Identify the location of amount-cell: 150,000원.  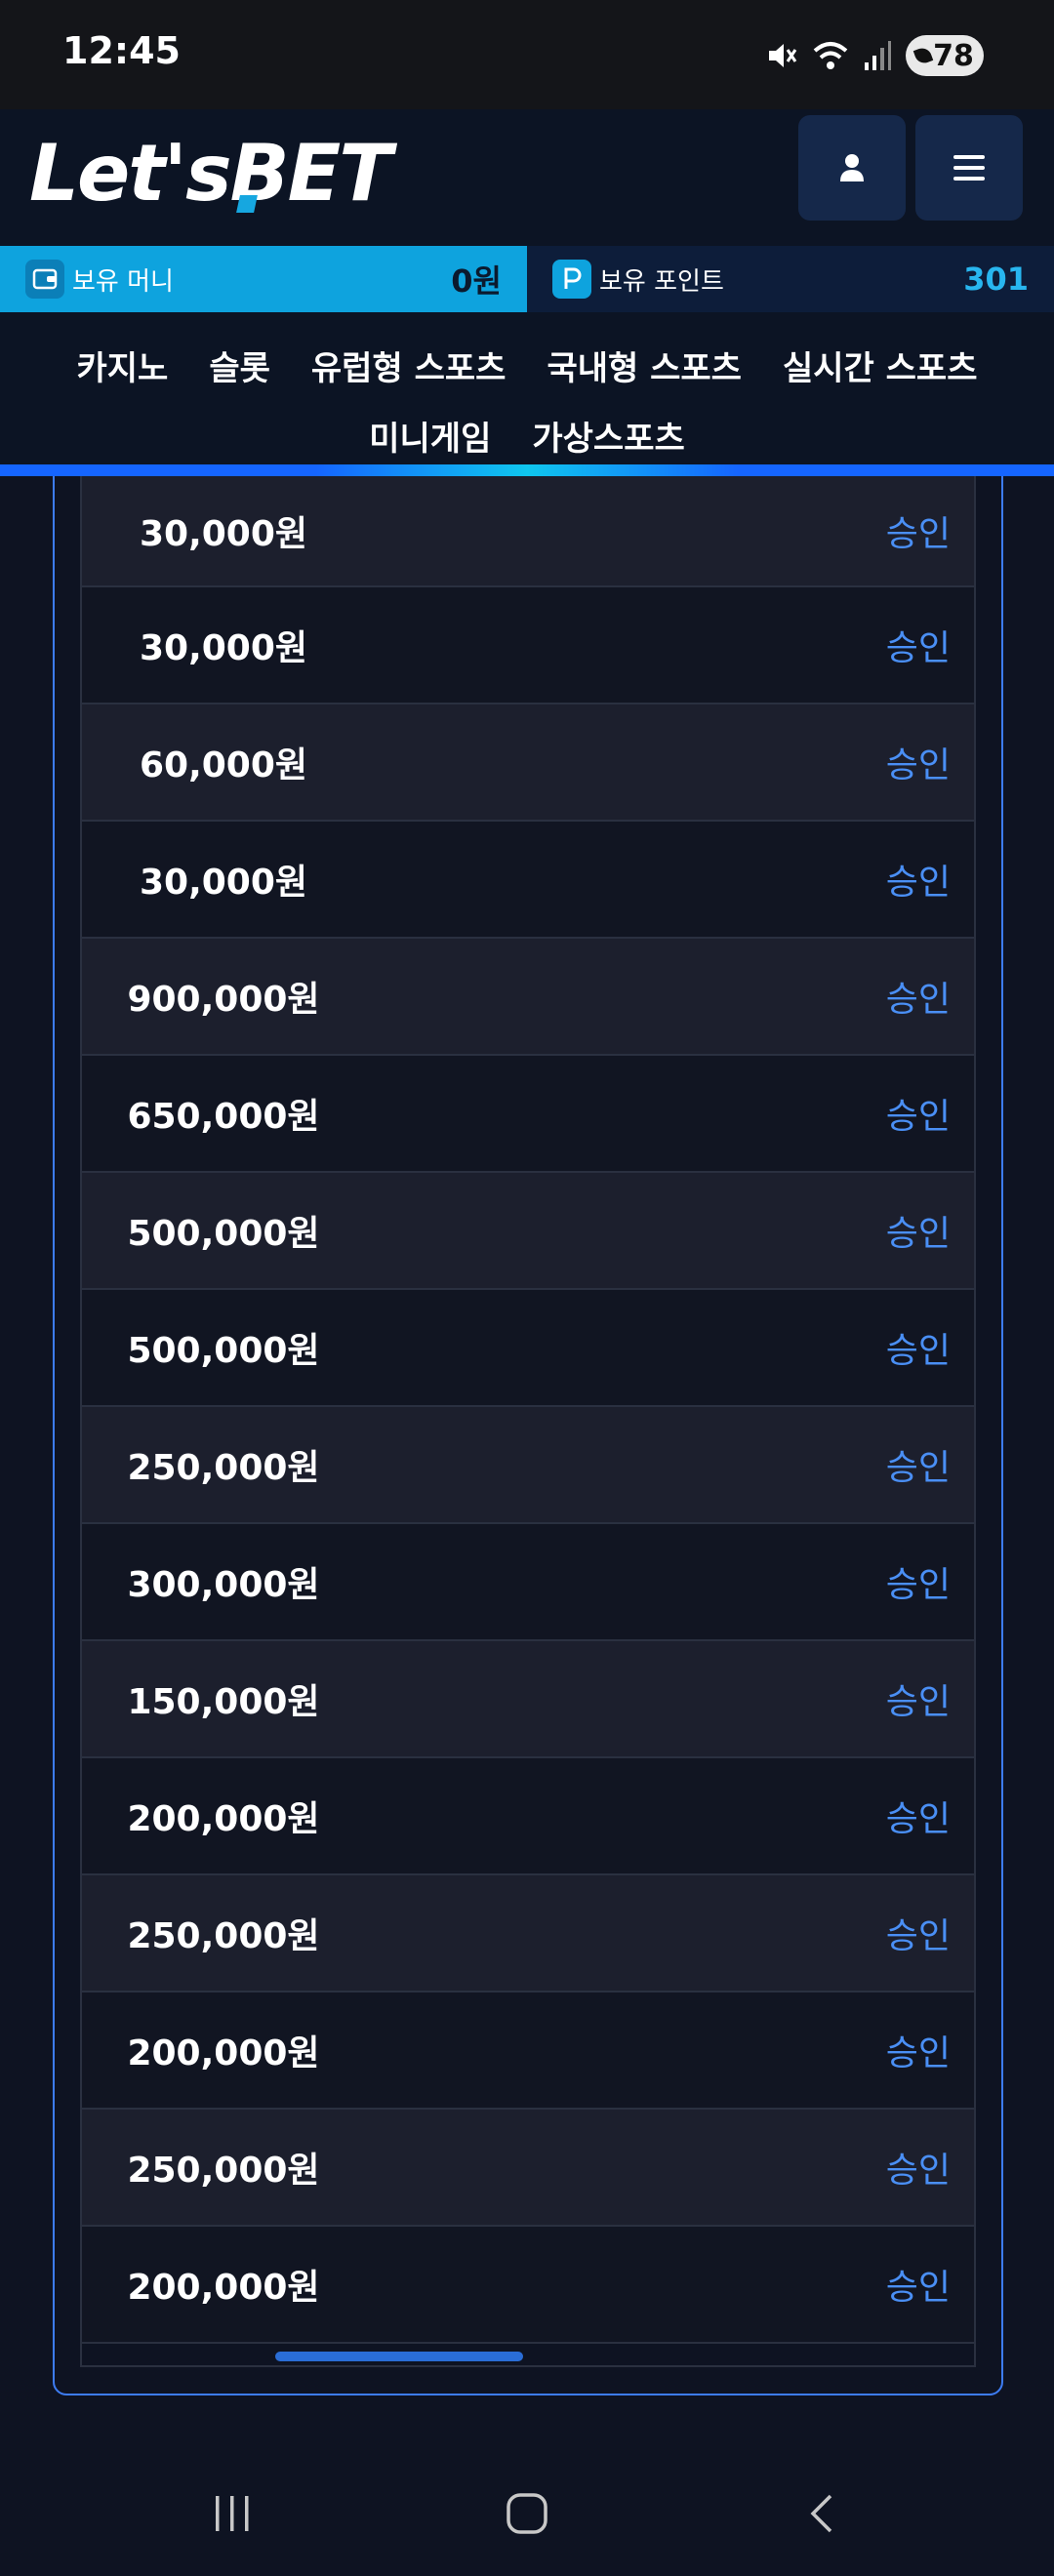
(223, 1702).